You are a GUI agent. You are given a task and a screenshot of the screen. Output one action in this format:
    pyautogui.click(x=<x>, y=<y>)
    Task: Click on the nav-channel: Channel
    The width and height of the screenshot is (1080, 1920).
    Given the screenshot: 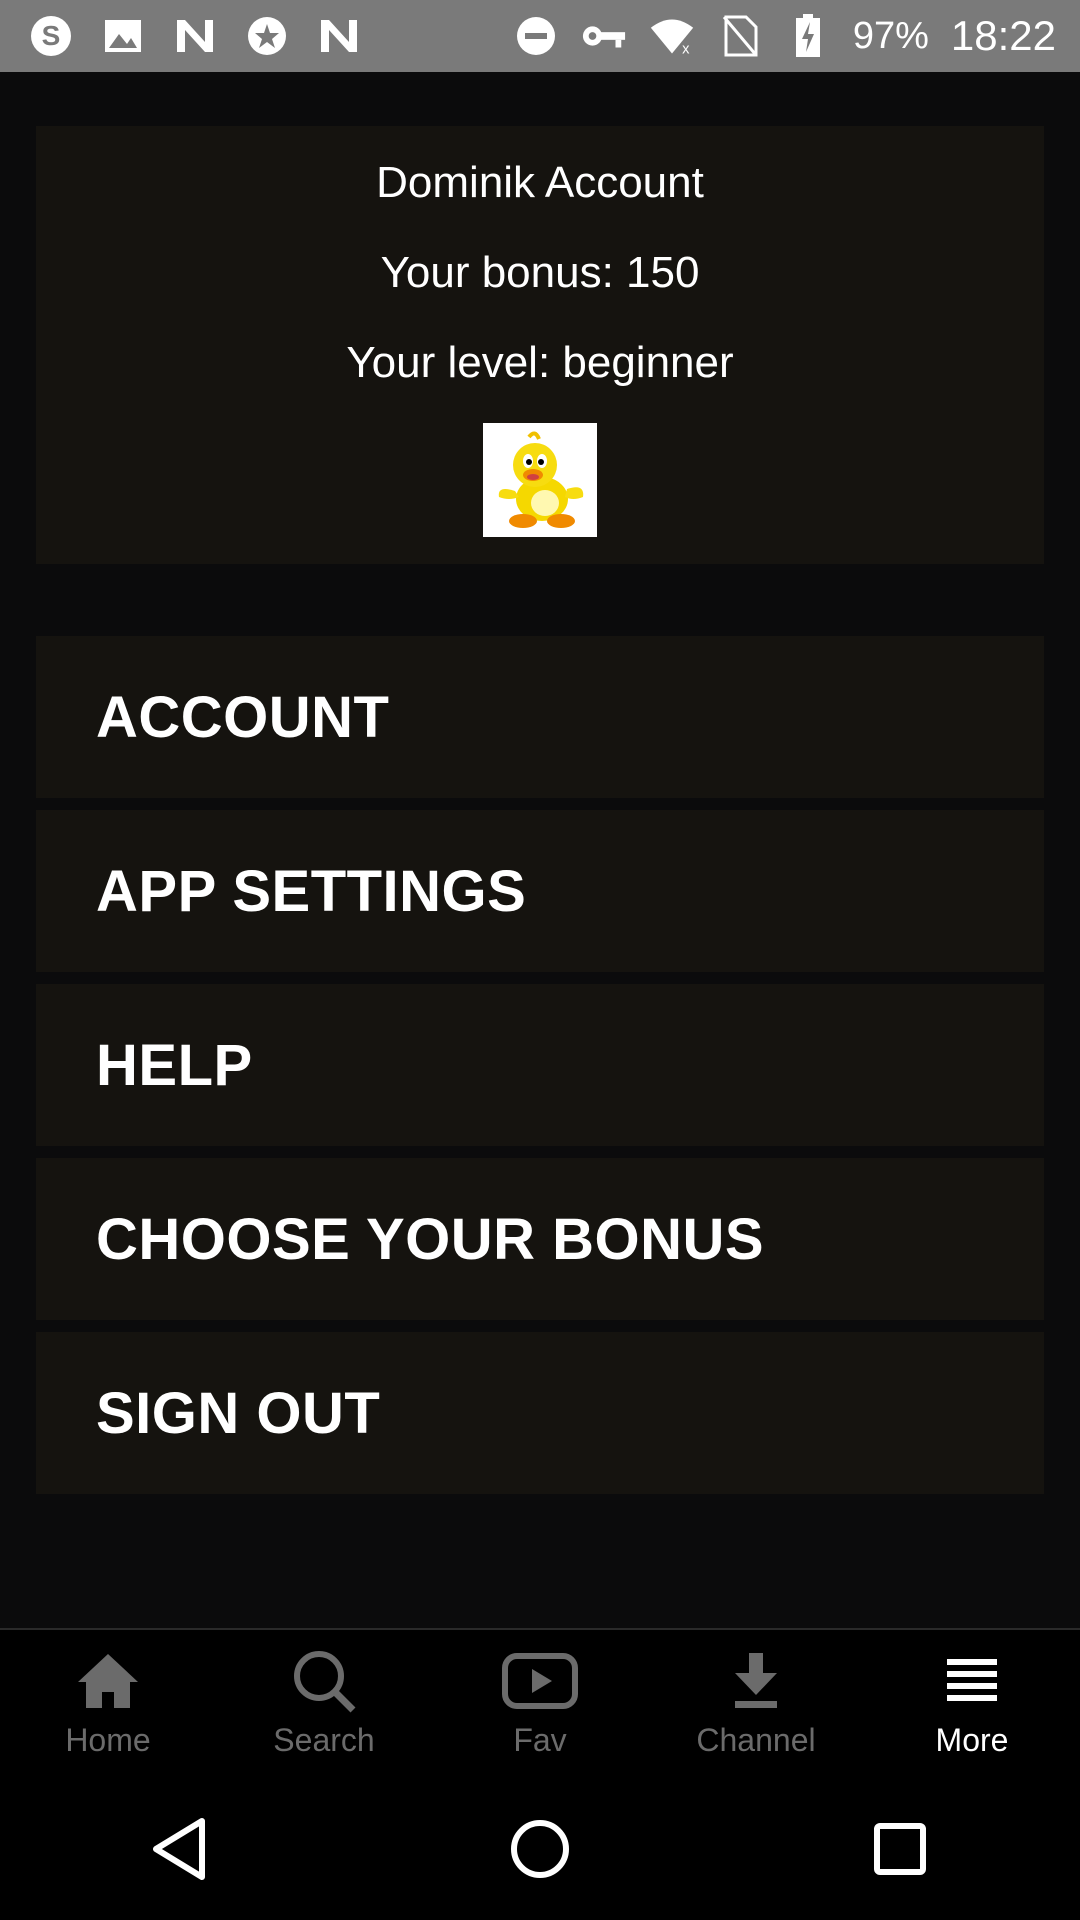 What is the action you would take?
    pyautogui.click(x=756, y=1705)
    